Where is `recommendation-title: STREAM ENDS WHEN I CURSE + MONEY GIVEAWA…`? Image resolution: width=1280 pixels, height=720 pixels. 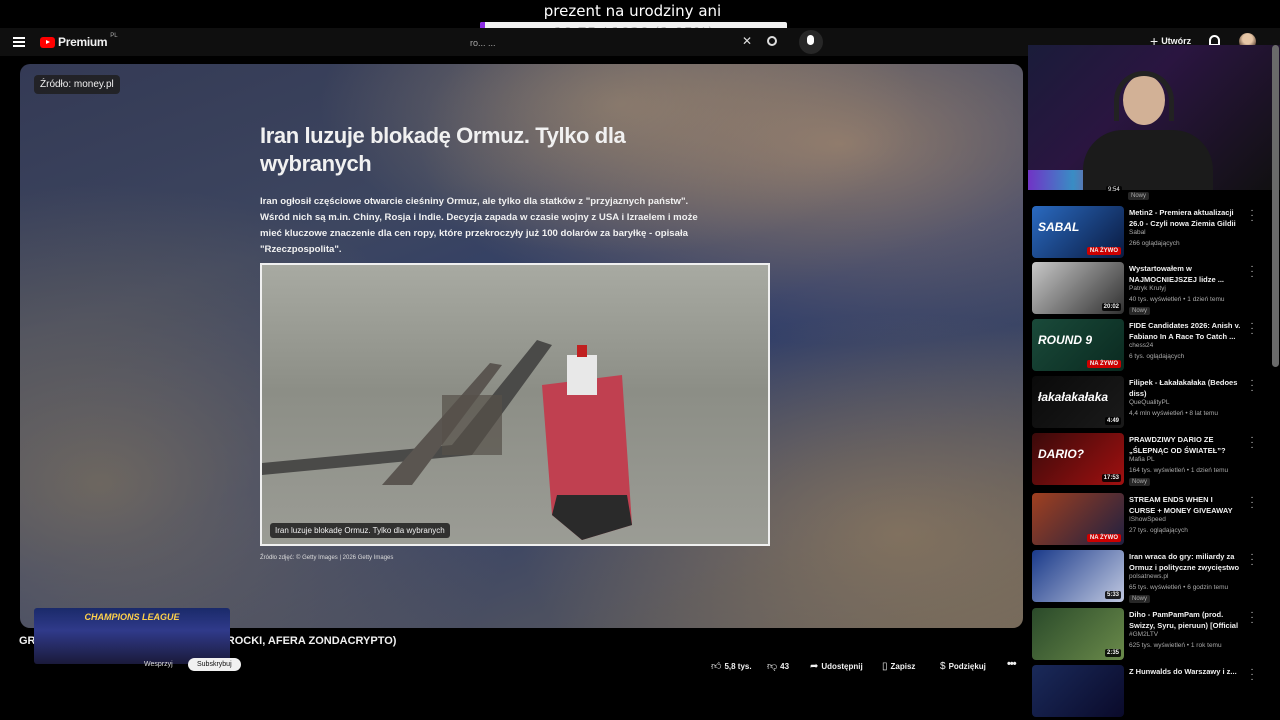
recommendation-title: STREAM ENDS WHEN I CURSE + MONEY GIVEAWA… is located at coordinates (1185, 505).